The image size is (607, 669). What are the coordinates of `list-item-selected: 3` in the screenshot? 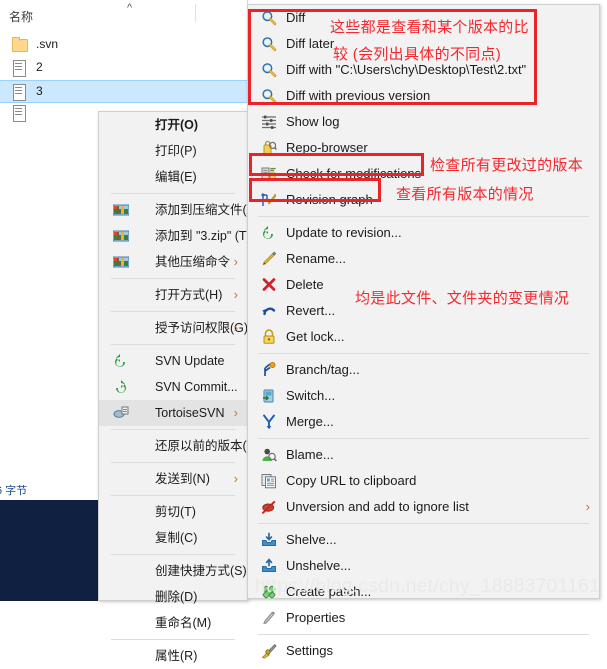 It's located at (124, 91).